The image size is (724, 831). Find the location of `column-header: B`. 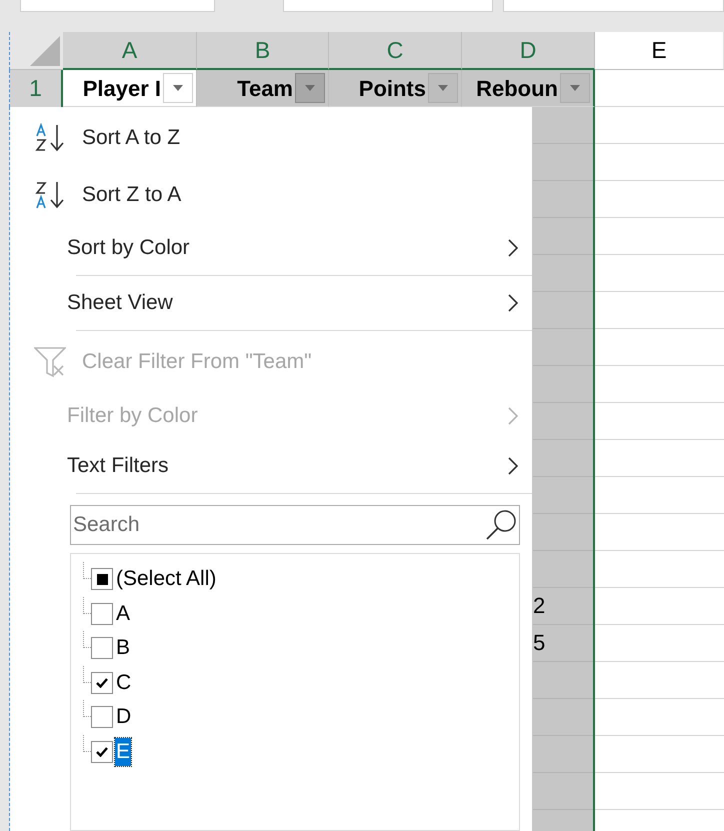

column-header: B is located at coordinates (263, 51).